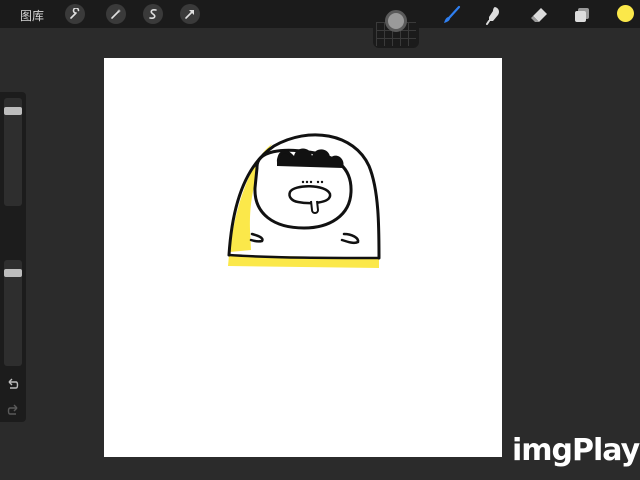 The image size is (640, 480). I want to click on drawing-artwork, so click(304, 200).